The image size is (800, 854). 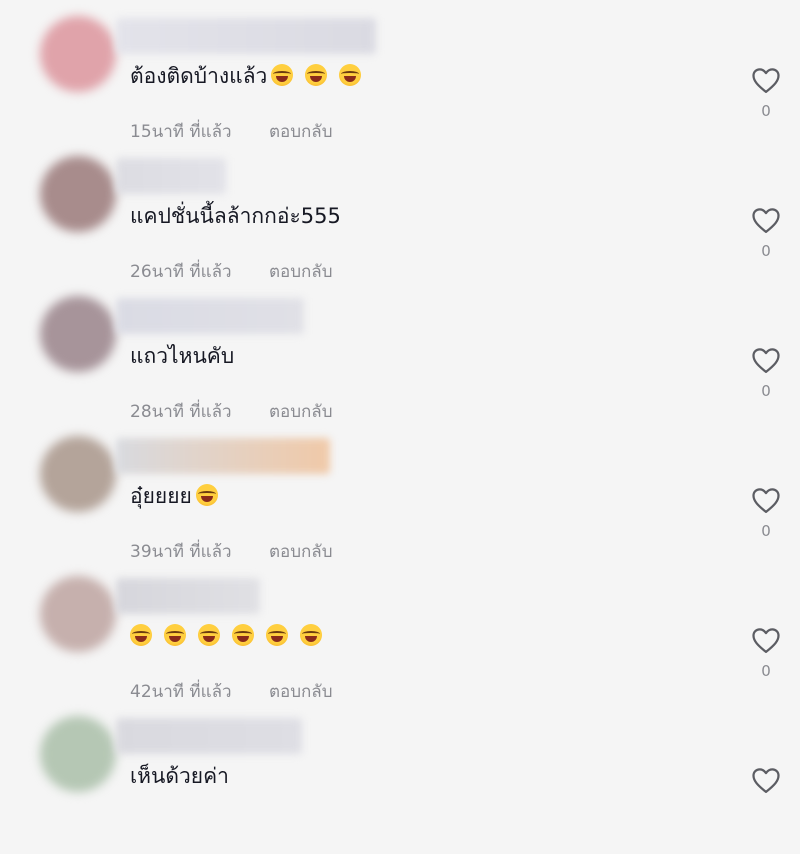 What do you see at coordinates (181, 132) in the screenshot?
I see `comment-timestamp: 15นาที ที่แล้ว` at bounding box center [181, 132].